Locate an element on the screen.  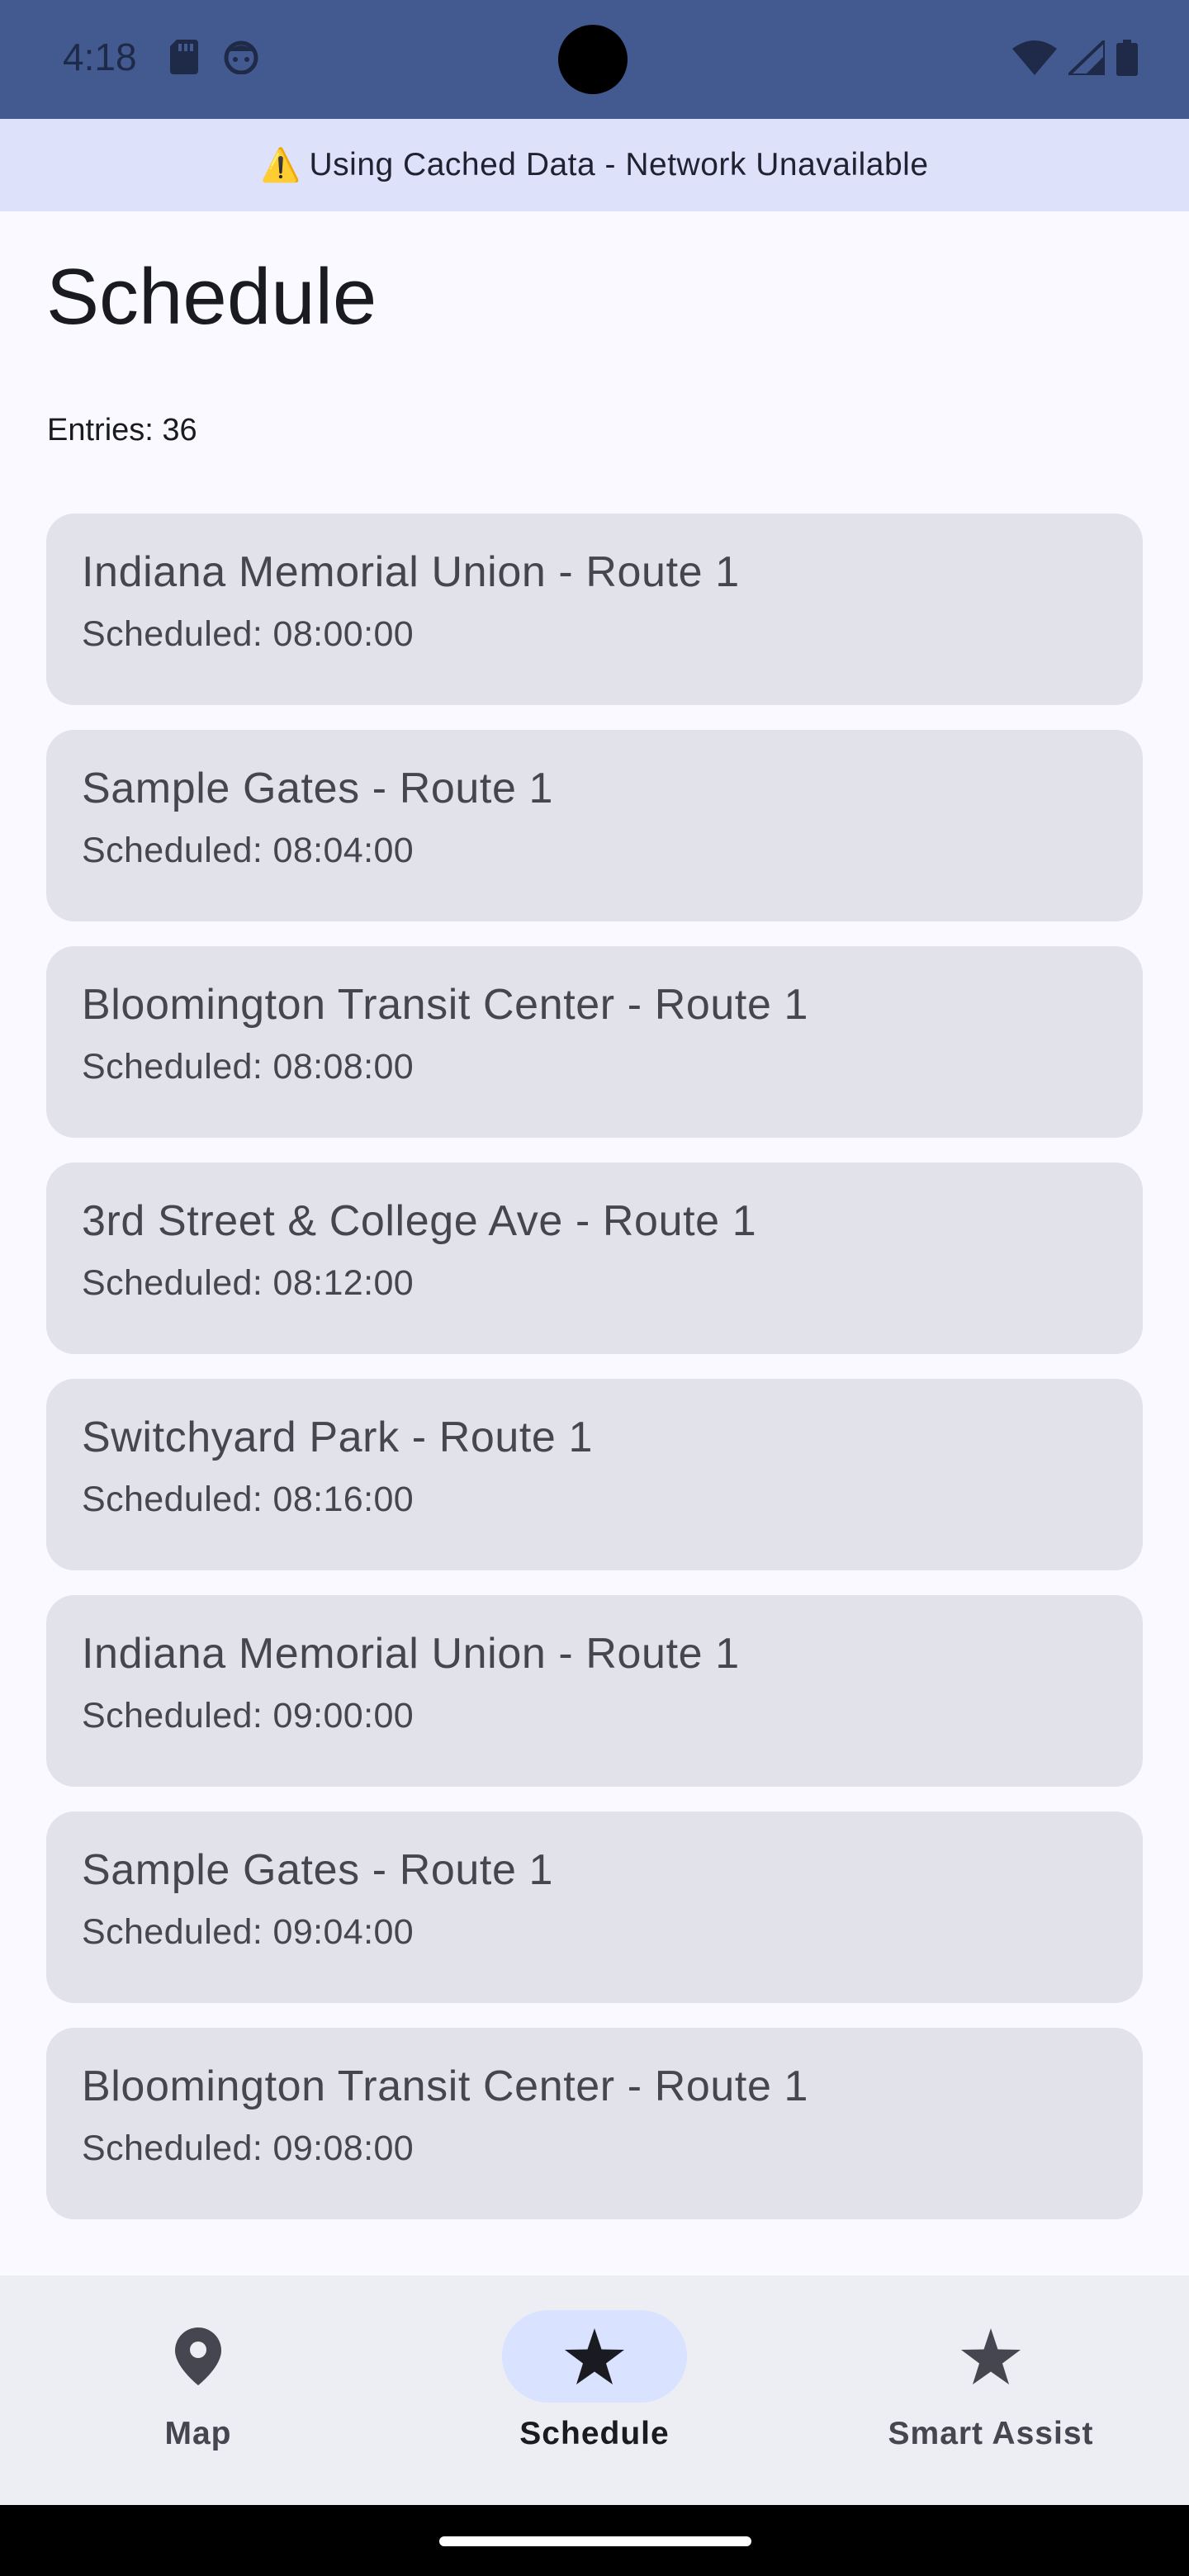
card-scheduled-time: Scheduled: 08:00:00 is located at coordinates (248, 633).